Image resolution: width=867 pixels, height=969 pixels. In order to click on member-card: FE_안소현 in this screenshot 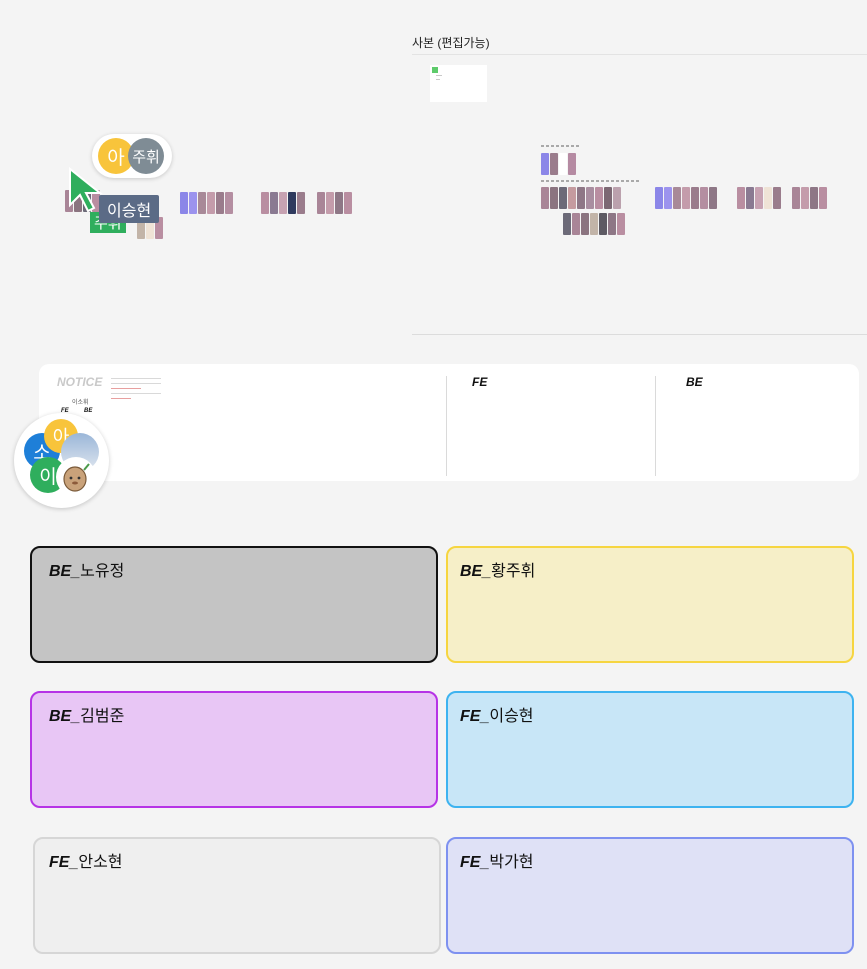, I will do `click(237, 895)`.